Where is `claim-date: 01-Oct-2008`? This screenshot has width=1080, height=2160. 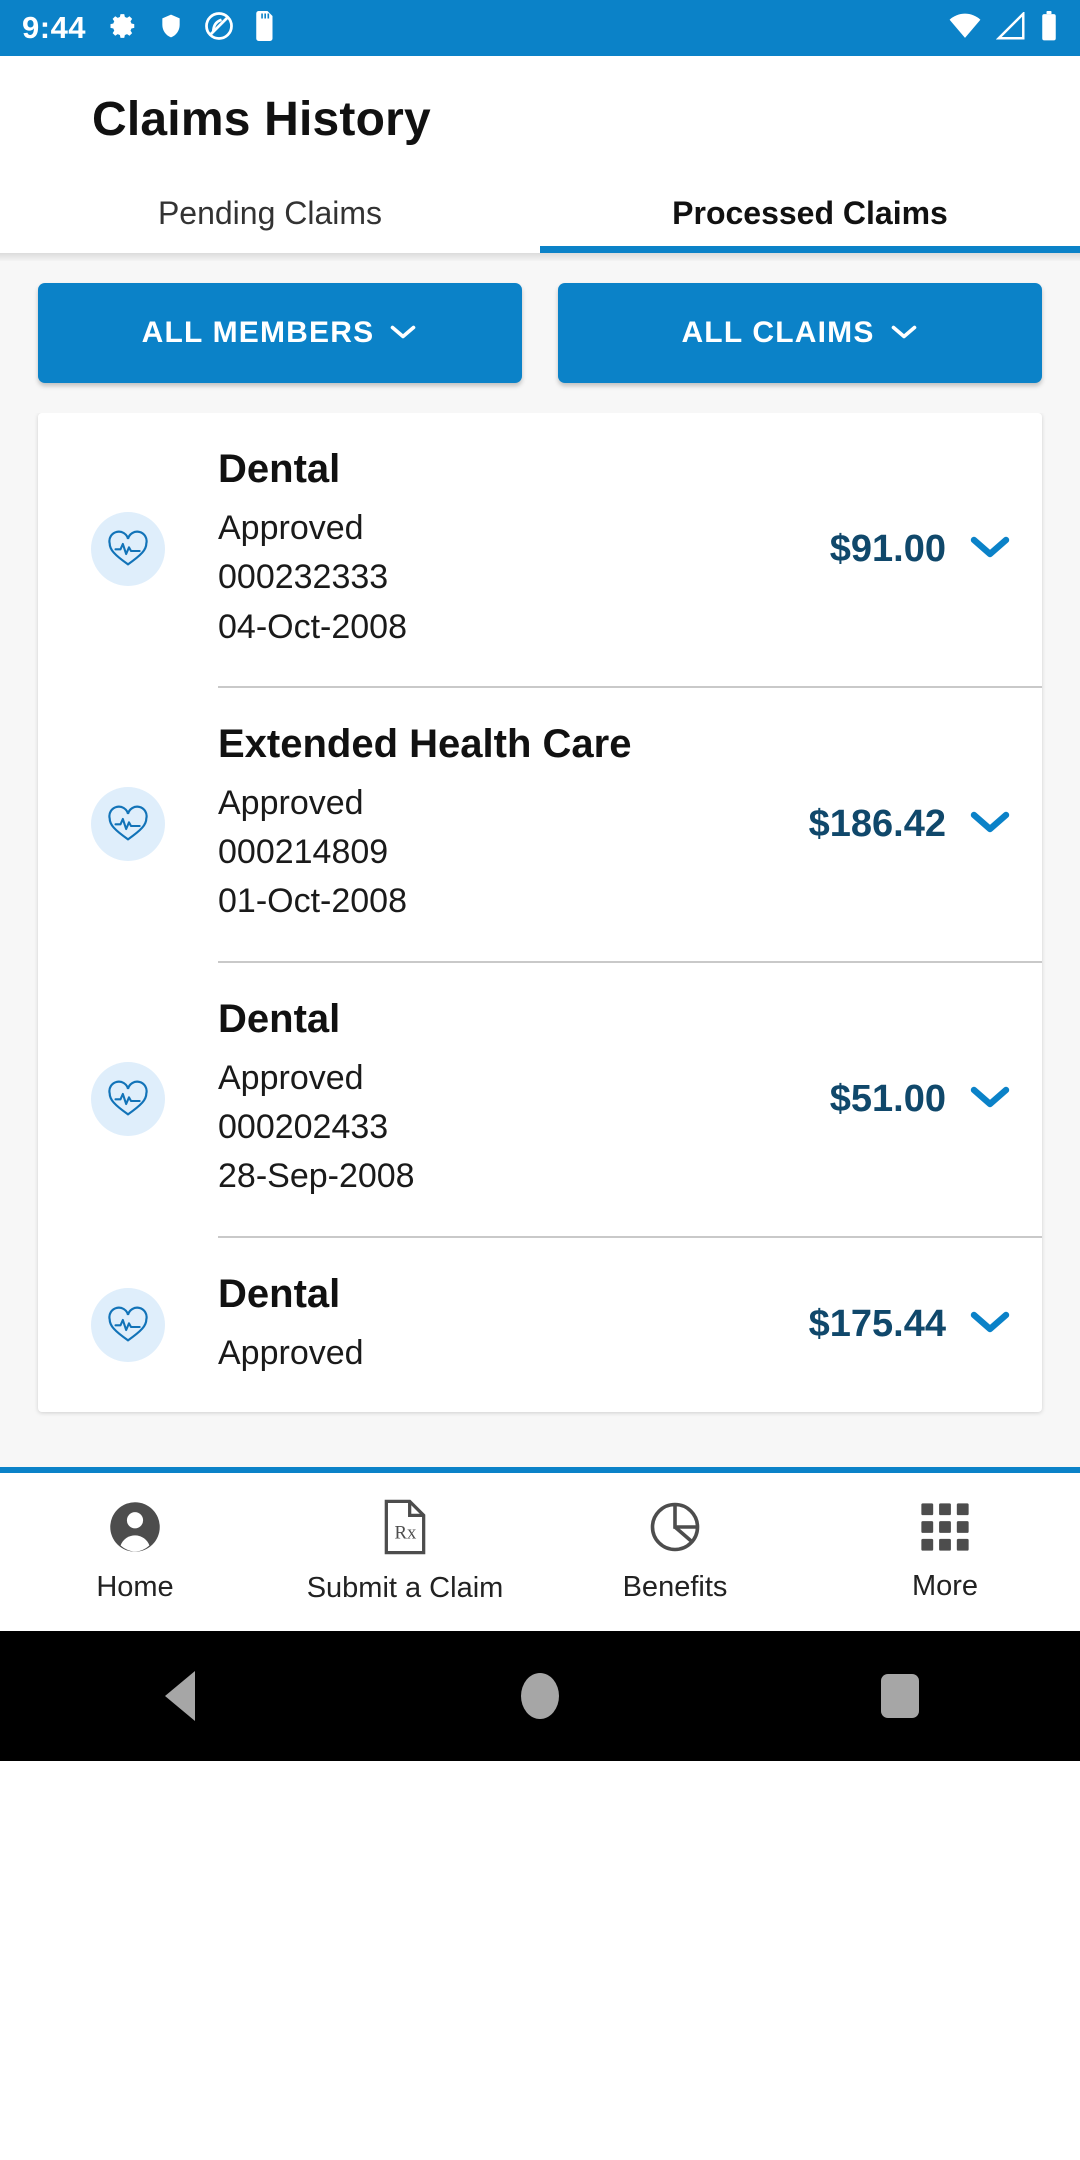
claim-date: 01-Oct-2008 is located at coordinates (312, 901).